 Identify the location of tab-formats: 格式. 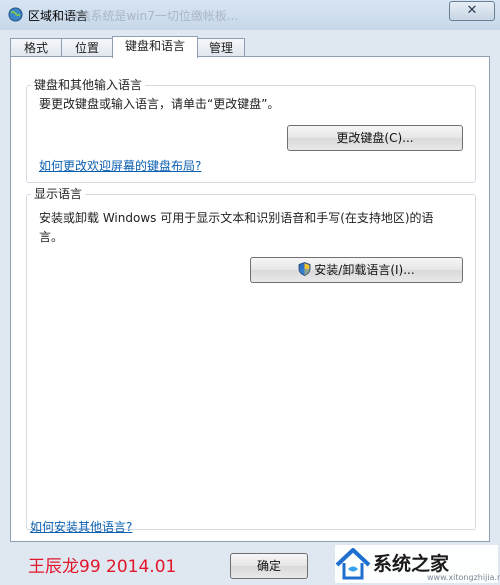
(36, 47).